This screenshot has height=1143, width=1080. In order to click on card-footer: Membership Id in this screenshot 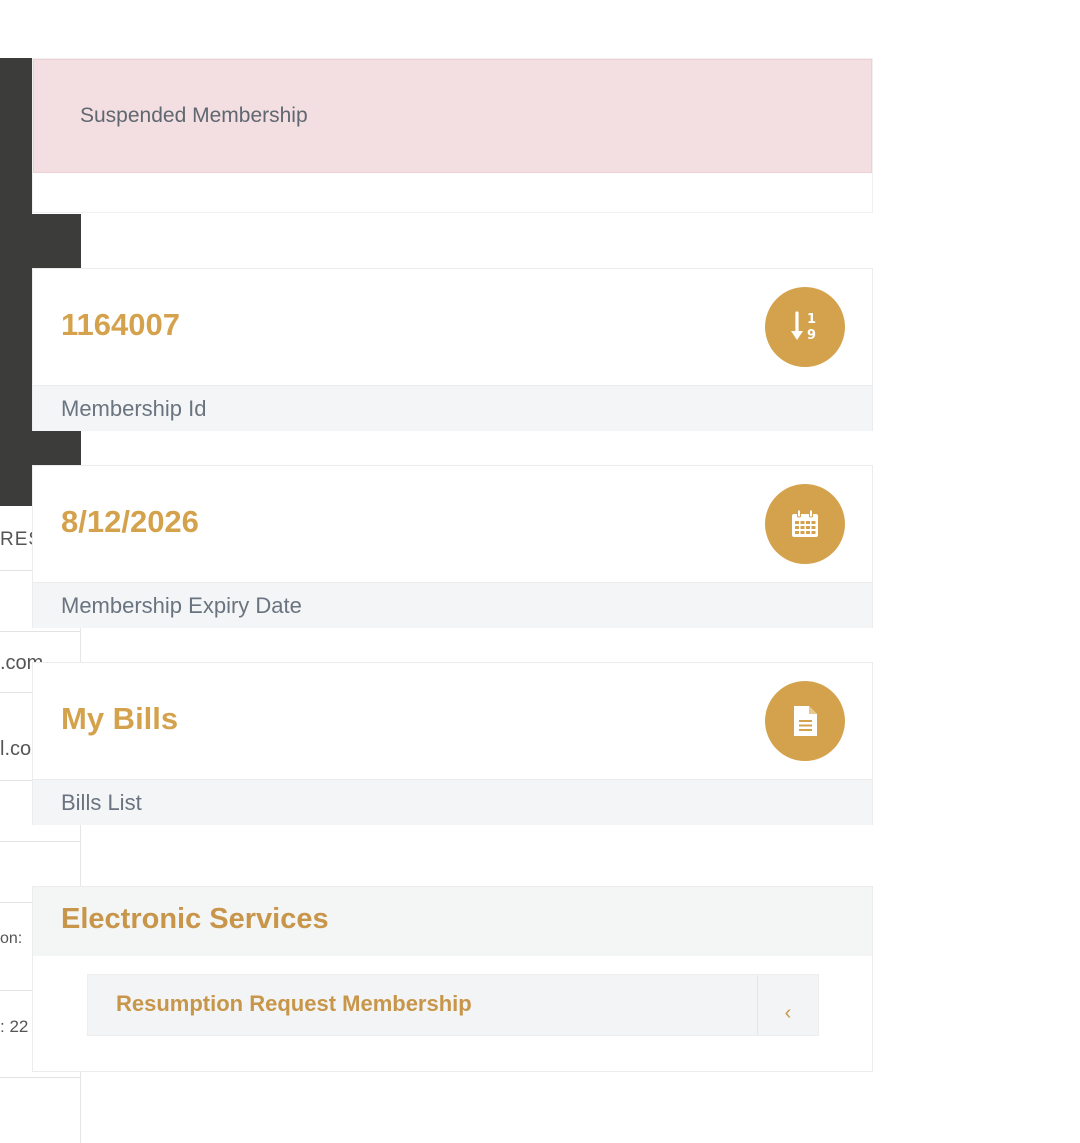, I will do `click(452, 408)`.